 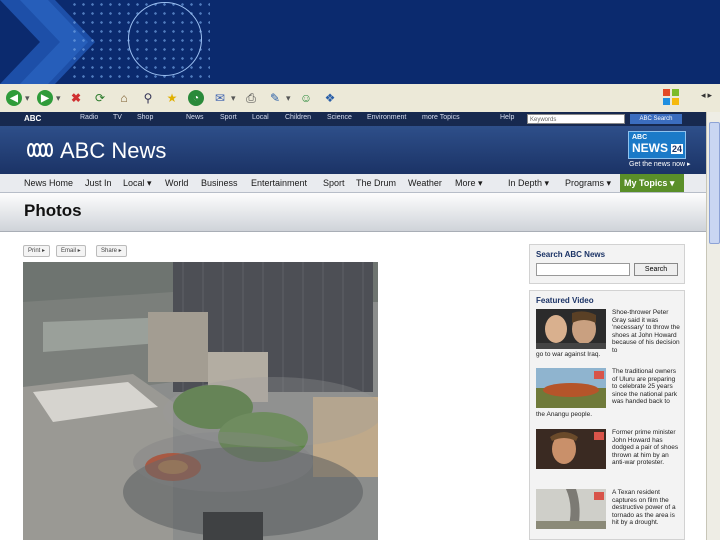 What do you see at coordinates (260, 117) in the screenshot?
I see `util-link-local: Local` at bounding box center [260, 117].